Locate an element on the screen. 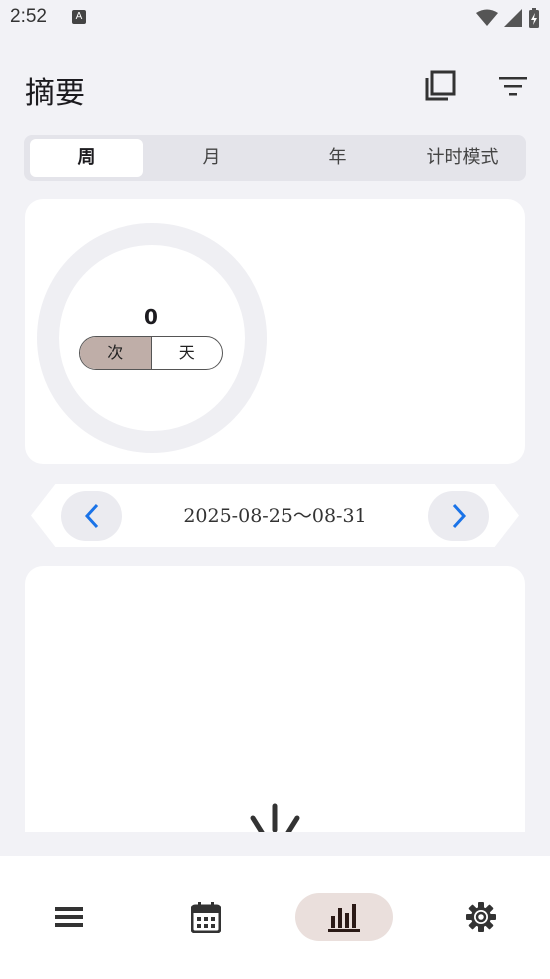 This screenshot has height=979, width=550. copy-icon is located at coordinates (440, 85).